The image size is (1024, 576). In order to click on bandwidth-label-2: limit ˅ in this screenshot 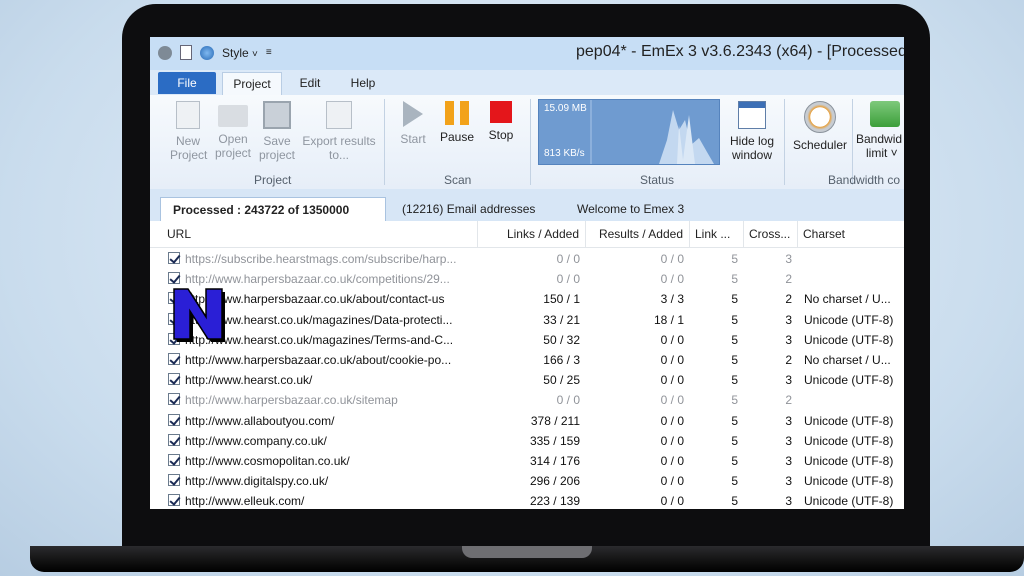, I will do `click(882, 153)`.